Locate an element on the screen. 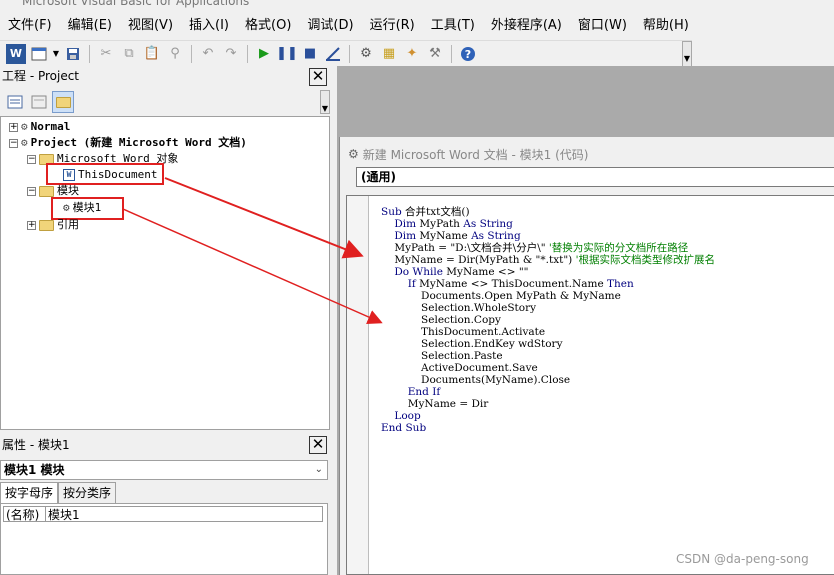 This screenshot has width=834, height=575. menu-debug: 调试(D) is located at coordinates (330, 26).